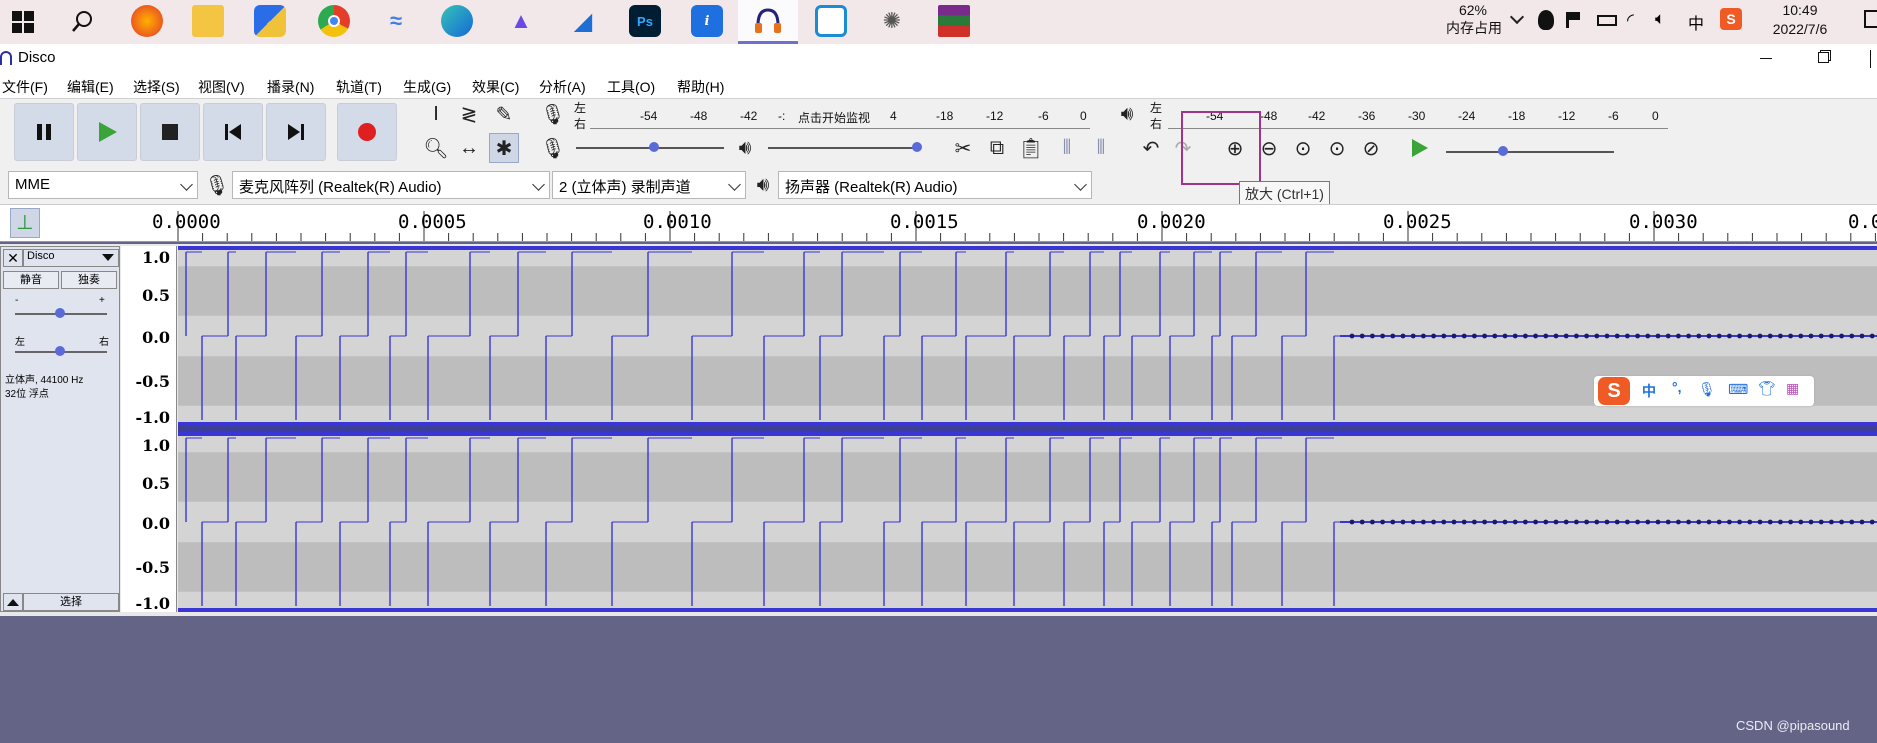 This screenshot has height=743, width=1877. Describe the element at coordinates (504, 114) in the screenshot. I see `draw-tool-icon: ✎` at that location.